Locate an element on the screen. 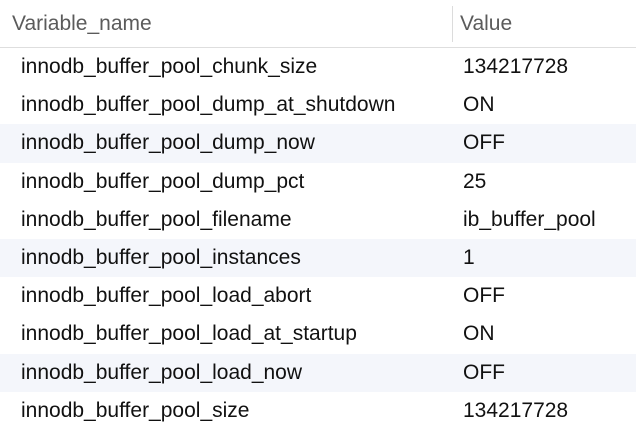 This screenshot has width=636, height=434. table-row: innodb_buffer_pool_instances 1 is located at coordinates (318, 258).